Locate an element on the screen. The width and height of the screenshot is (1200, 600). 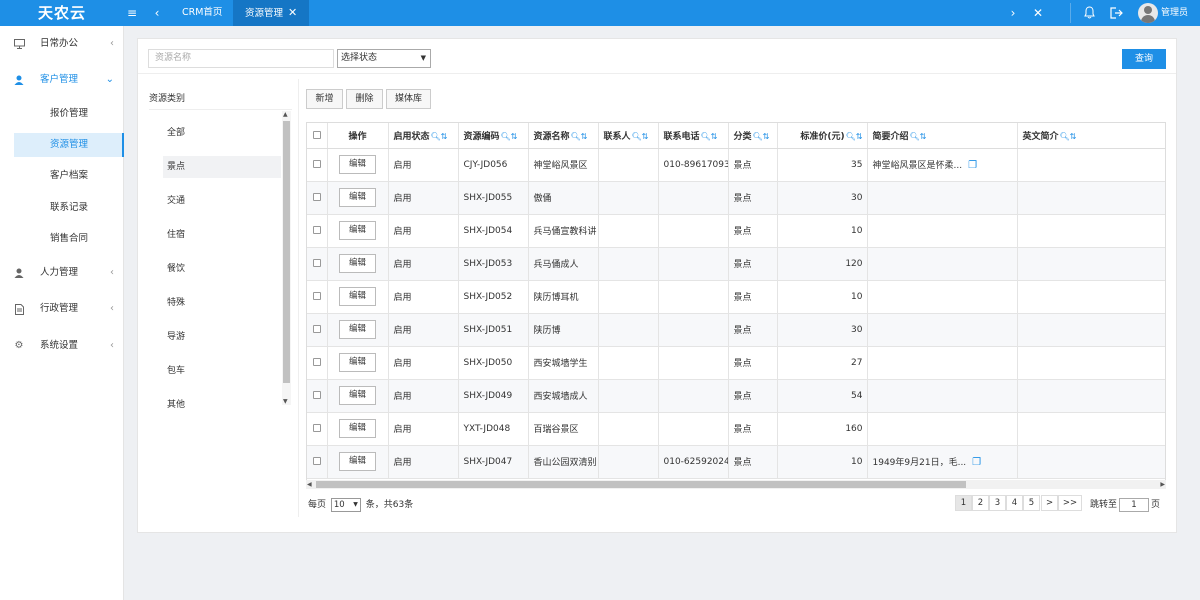
sidebar-subitem-contact-records: 联系记录 is located at coordinates (69, 208).